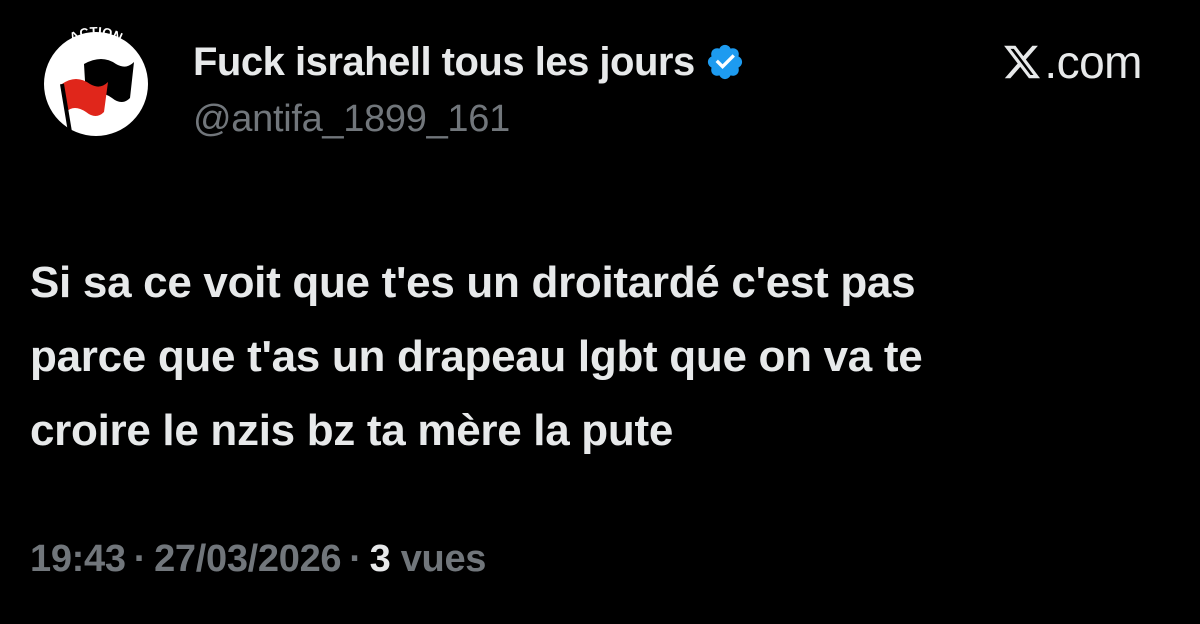  I want to click on author-handle: @antifa_1899_161, so click(543, 119).